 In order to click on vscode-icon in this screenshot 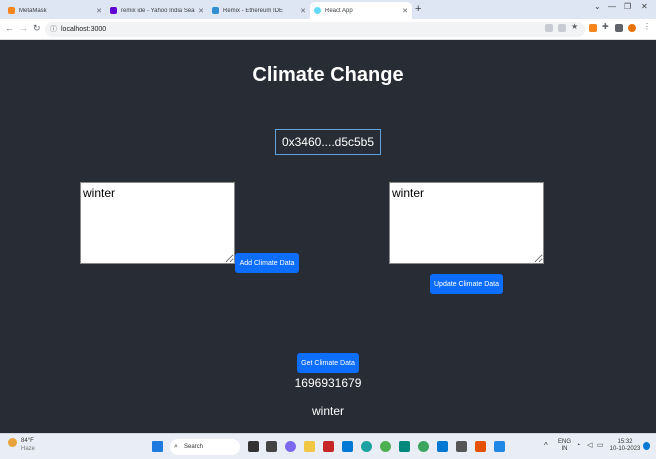, I will do `click(442, 446)`.